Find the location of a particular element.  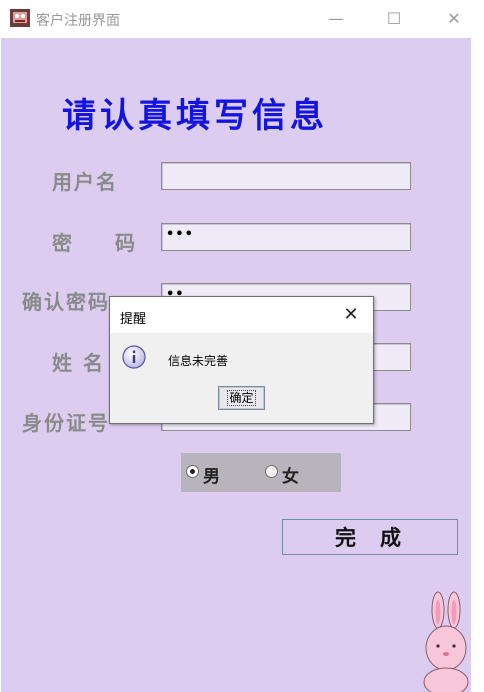

form-heading: 请认真填写信息 is located at coordinates (195, 116).